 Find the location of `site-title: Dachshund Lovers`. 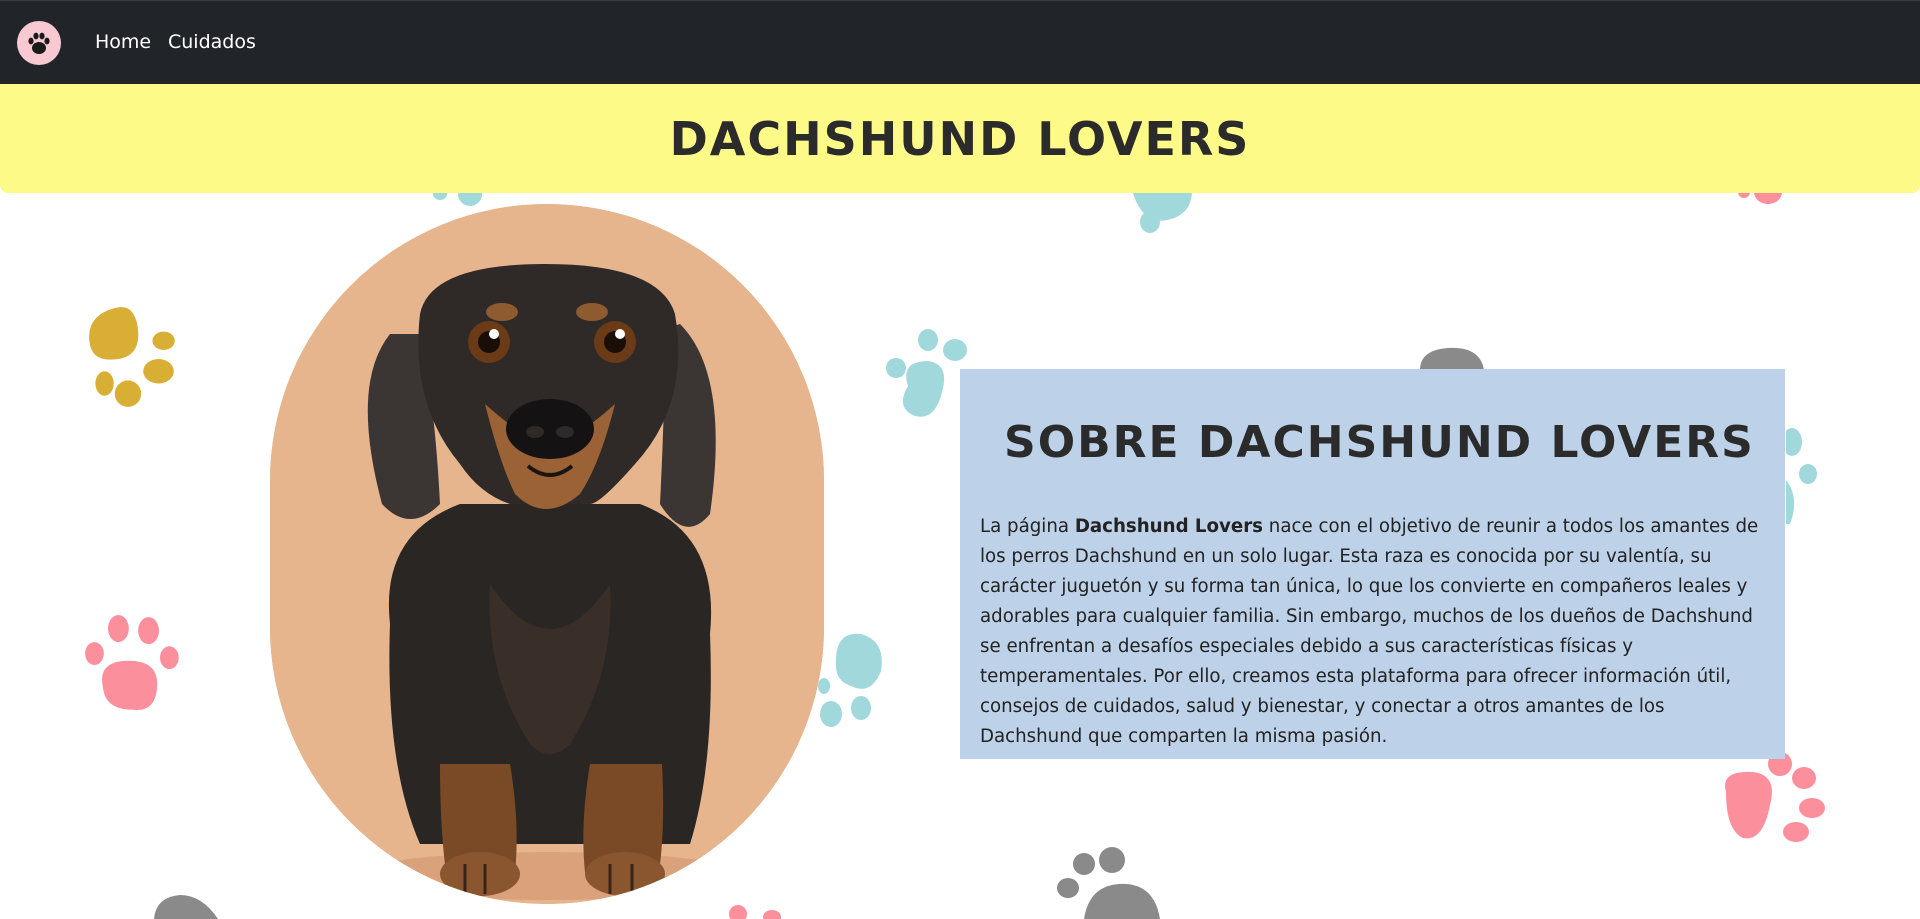

site-title: Dachshund Lovers is located at coordinates (960, 138).